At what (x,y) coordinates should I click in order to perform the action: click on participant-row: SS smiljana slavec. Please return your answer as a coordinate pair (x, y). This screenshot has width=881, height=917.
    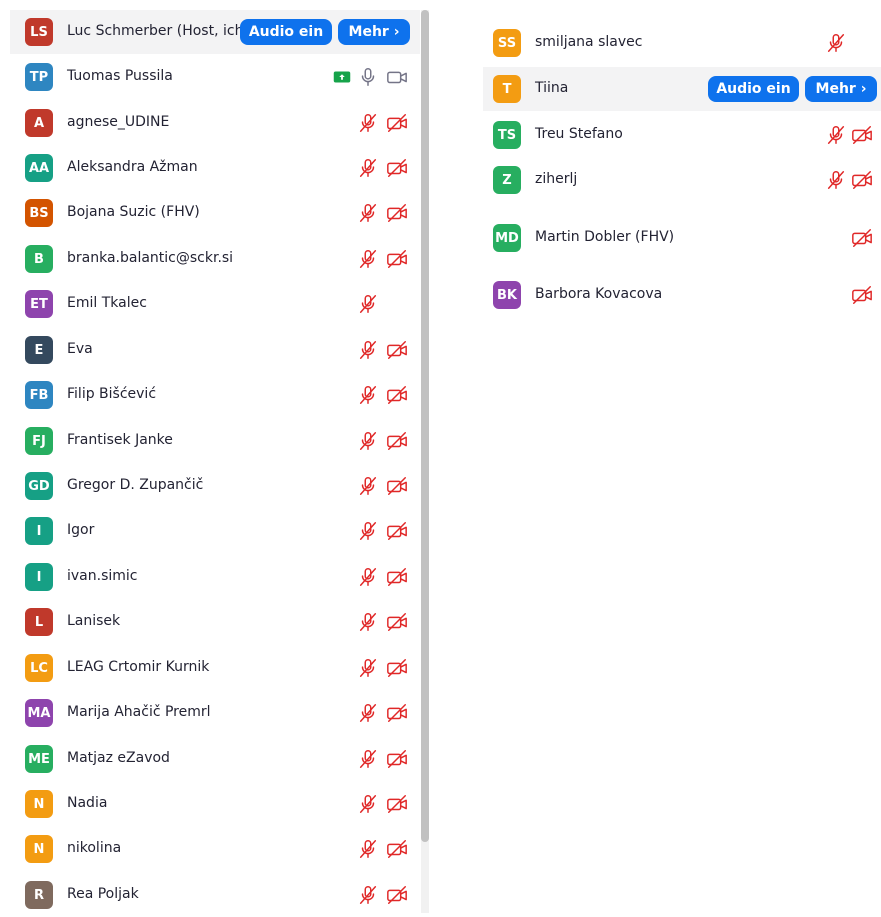
    Looking at the image, I should click on (680, 43).